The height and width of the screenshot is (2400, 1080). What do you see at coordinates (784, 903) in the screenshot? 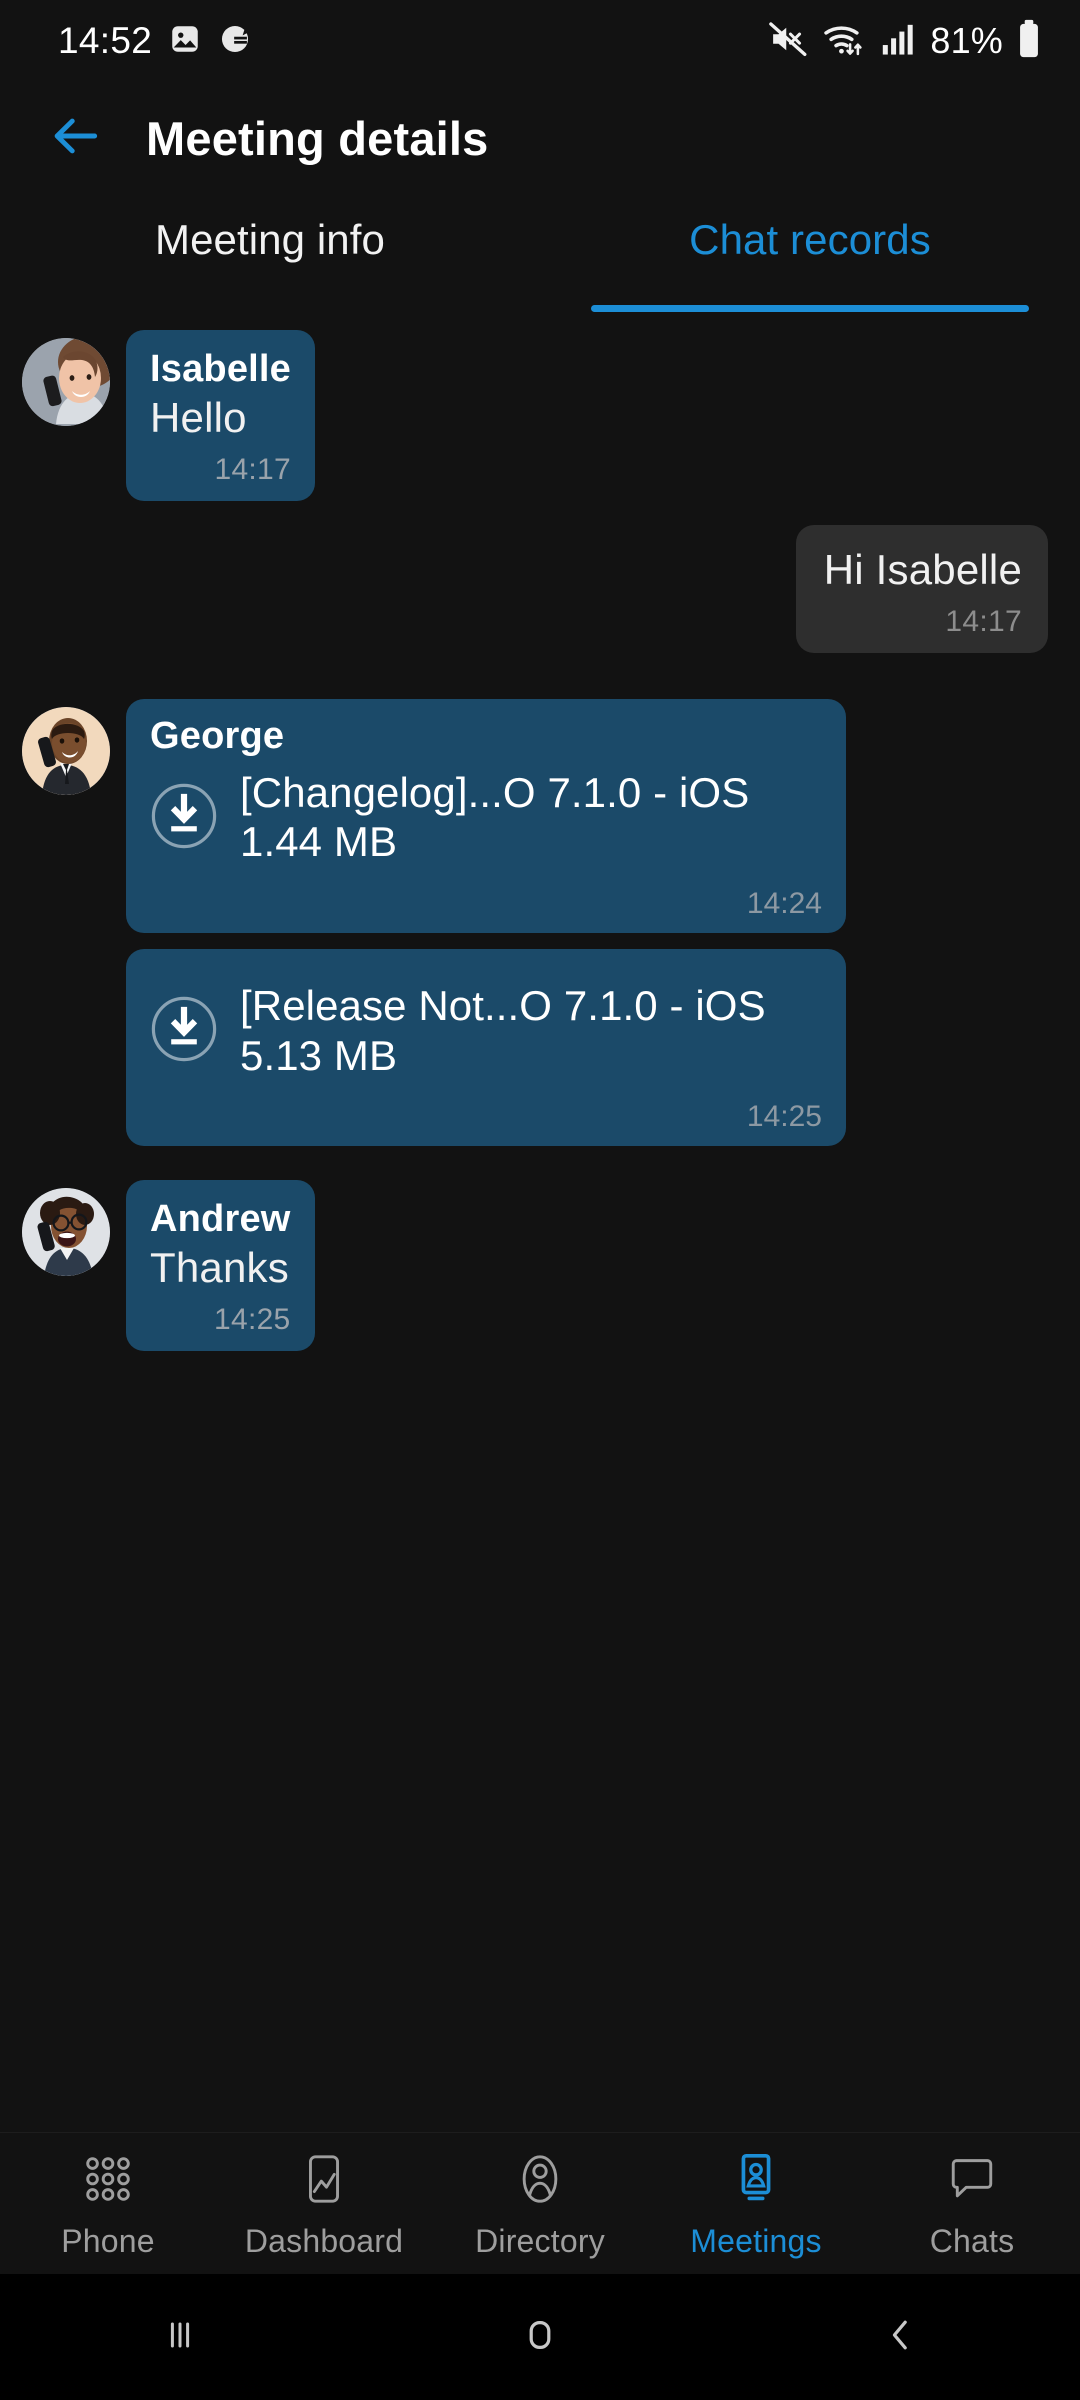
I see `message-timestamp: 14:24` at bounding box center [784, 903].